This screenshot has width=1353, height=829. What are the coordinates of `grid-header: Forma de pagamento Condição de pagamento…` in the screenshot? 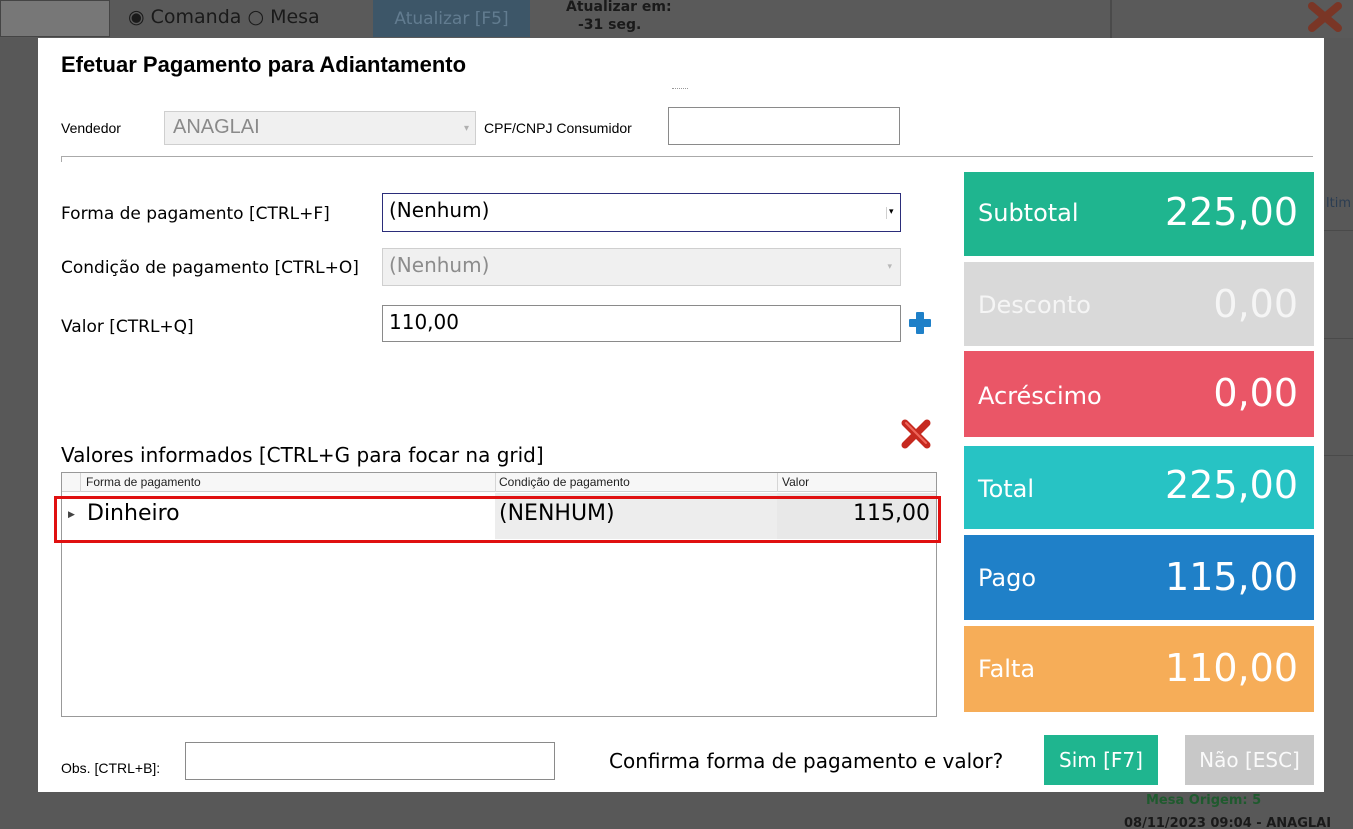 It's located at (499, 482).